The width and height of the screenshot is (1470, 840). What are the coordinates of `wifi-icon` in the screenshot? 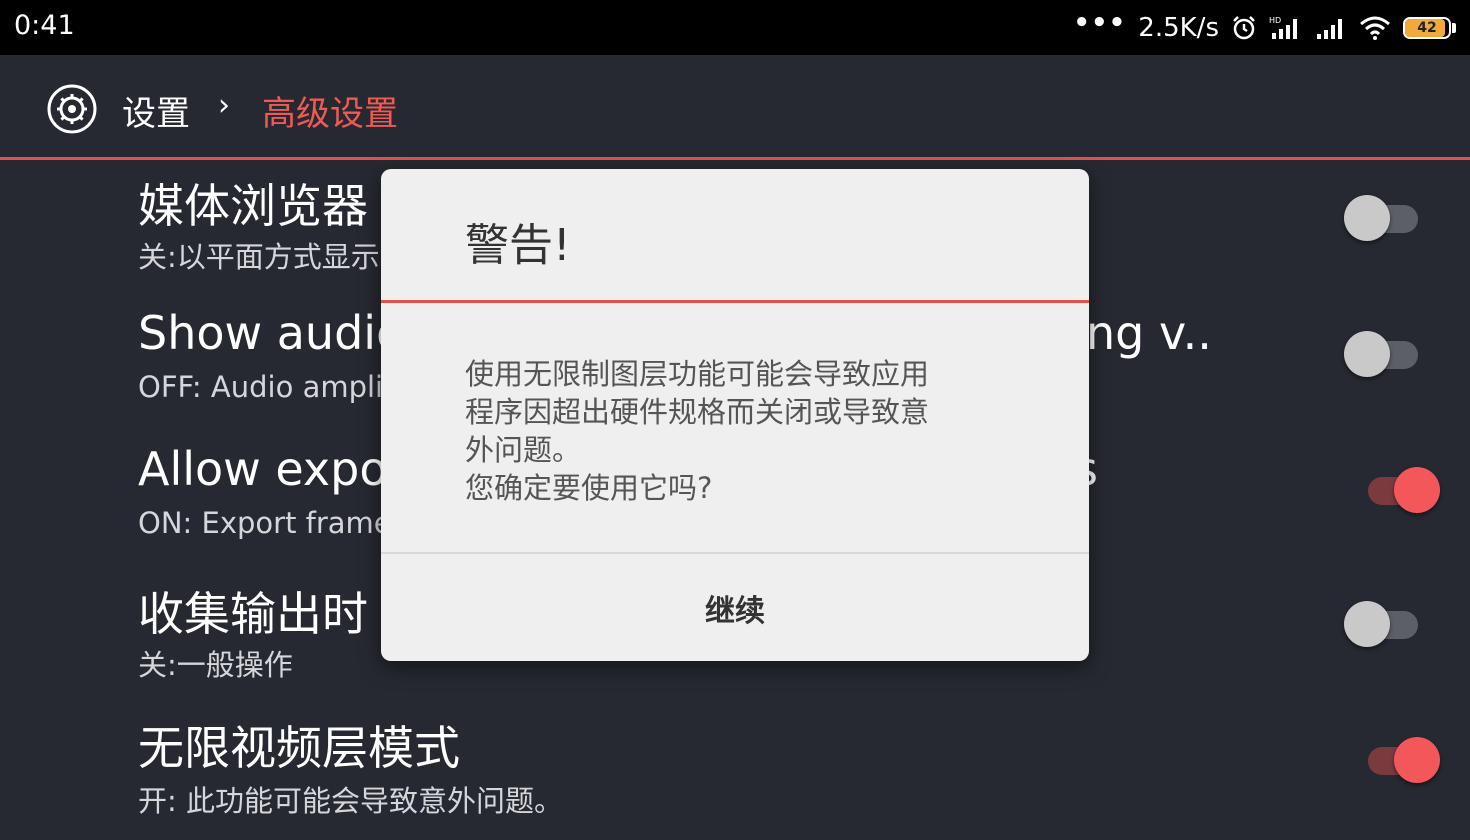 It's located at (1375, 28).